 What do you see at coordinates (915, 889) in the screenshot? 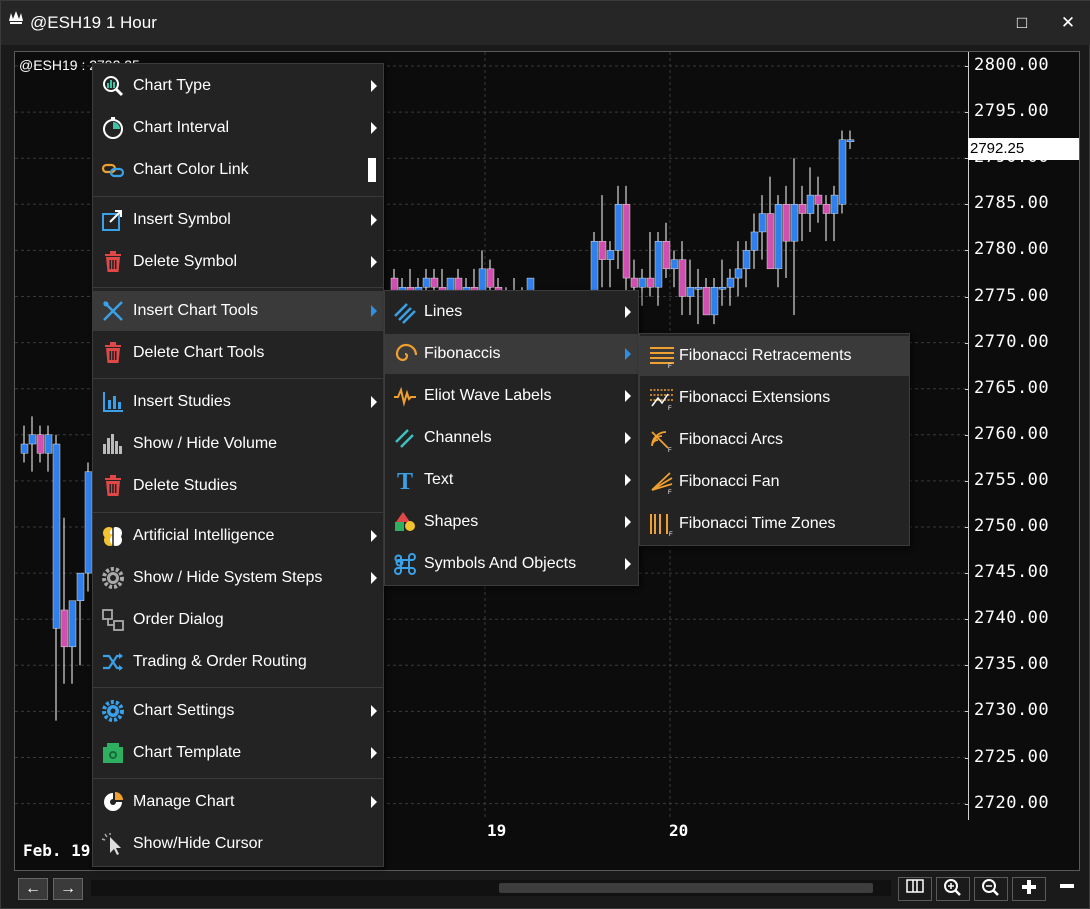
I see `columns-icon` at bounding box center [915, 889].